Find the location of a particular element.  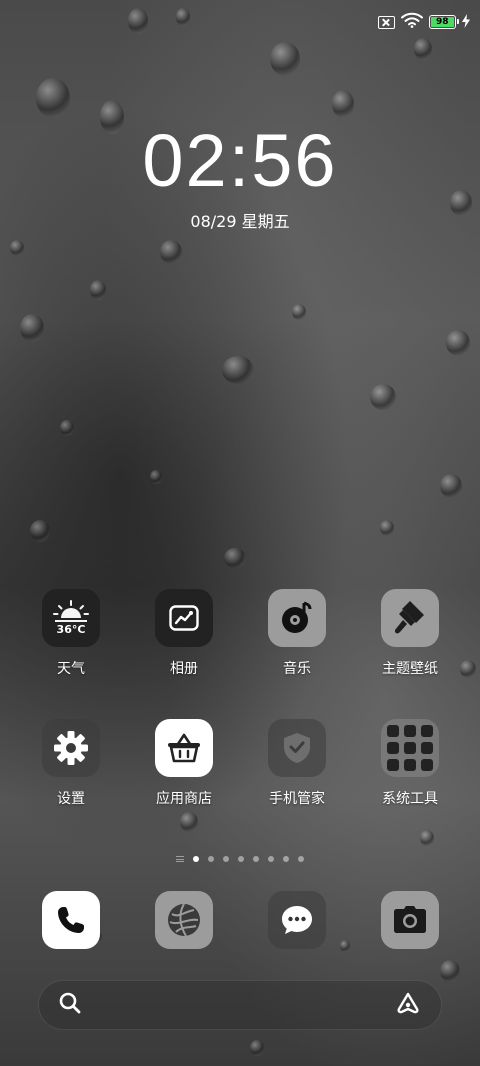

assistant-icon is located at coordinates (408, 1005).